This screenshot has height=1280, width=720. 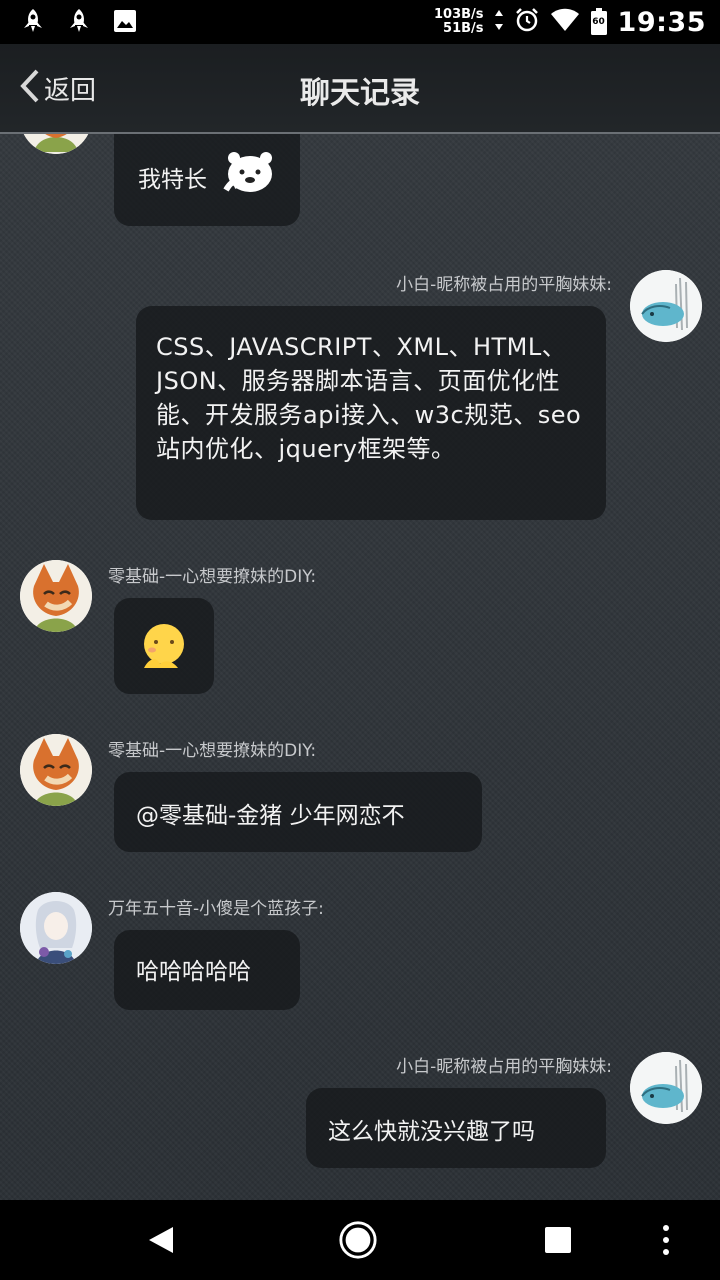 I want to click on battery-level: 60, so click(x=598, y=22).